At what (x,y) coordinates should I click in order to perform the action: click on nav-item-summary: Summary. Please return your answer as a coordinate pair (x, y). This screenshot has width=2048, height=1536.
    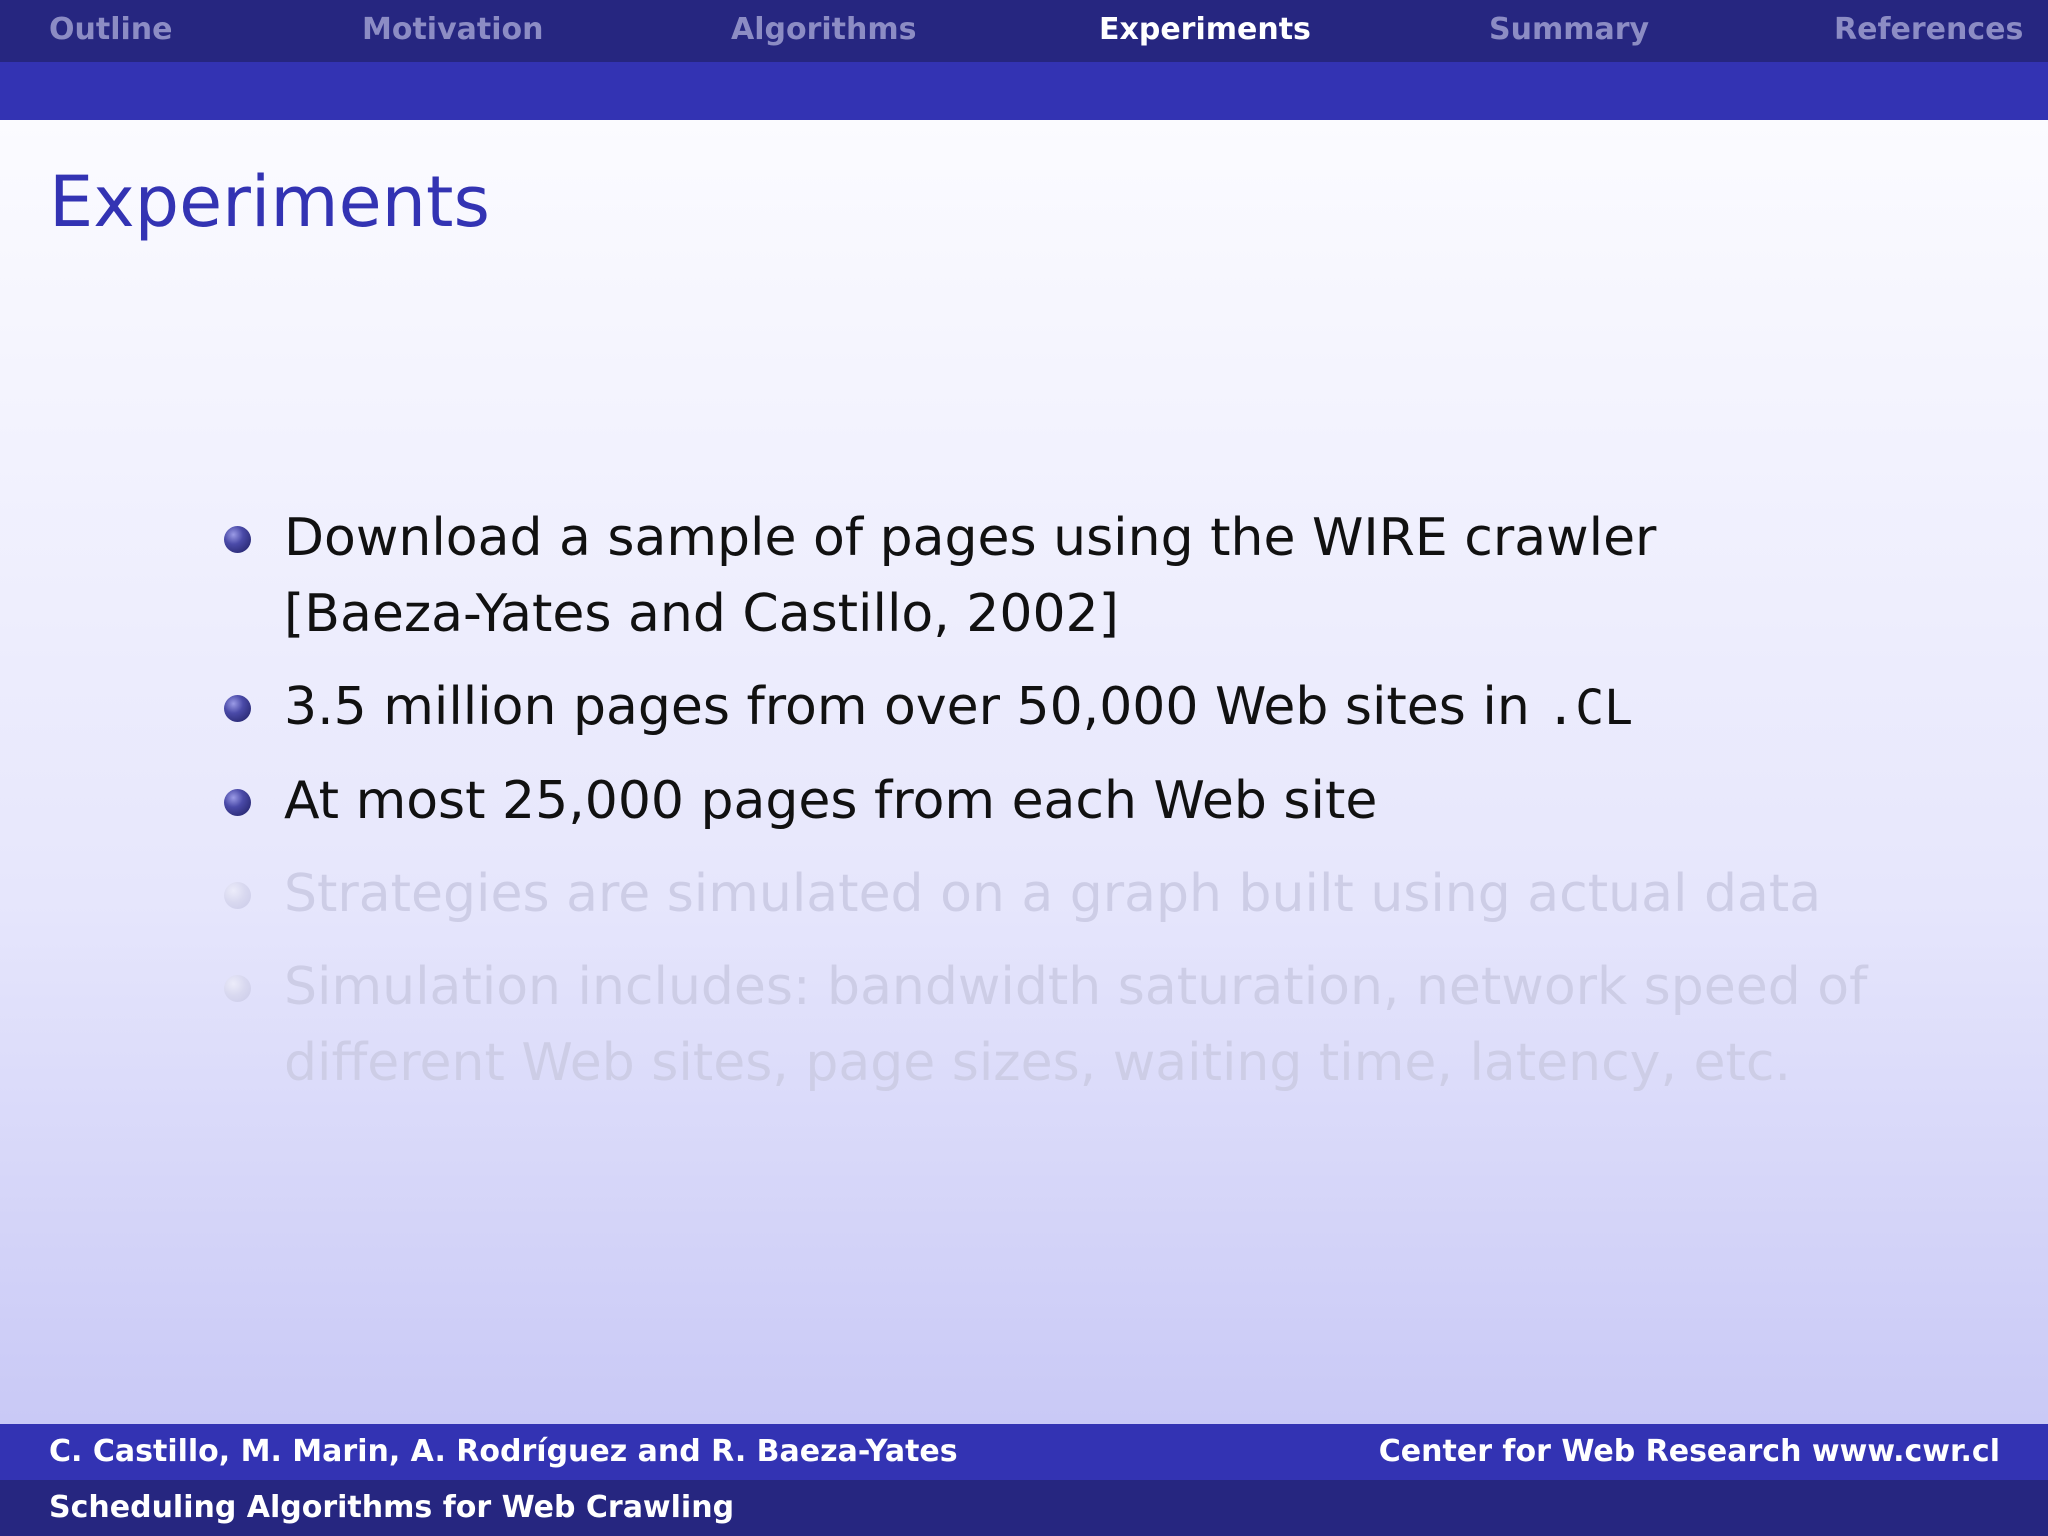
    Looking at the image, I should click on (1569, 31).